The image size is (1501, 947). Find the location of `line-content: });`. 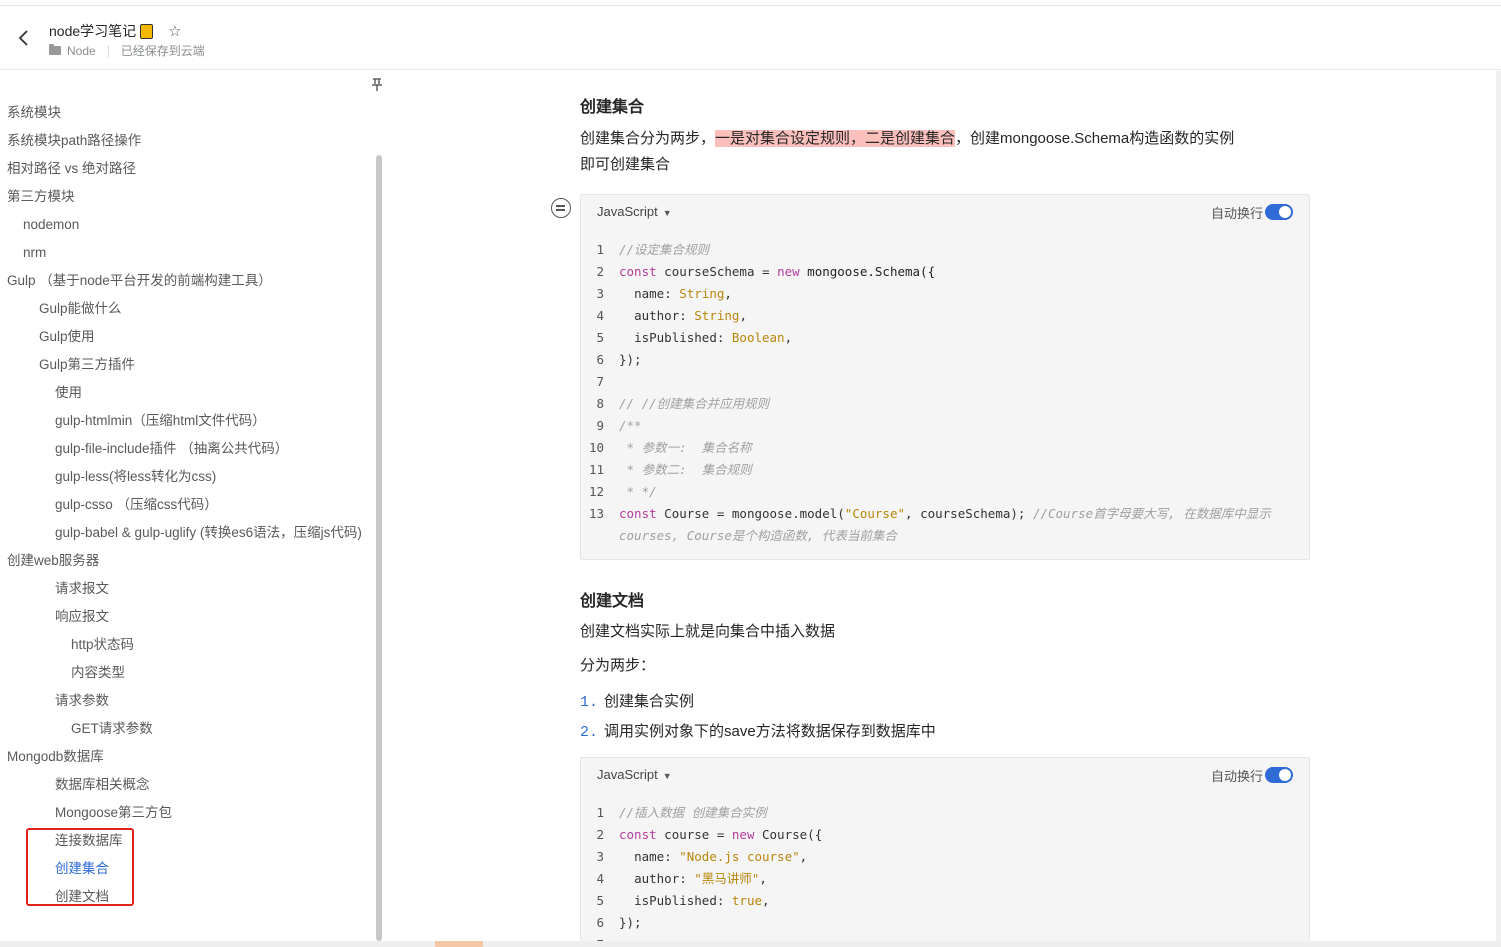

line-content: }); is located at coordinates (964, 360).